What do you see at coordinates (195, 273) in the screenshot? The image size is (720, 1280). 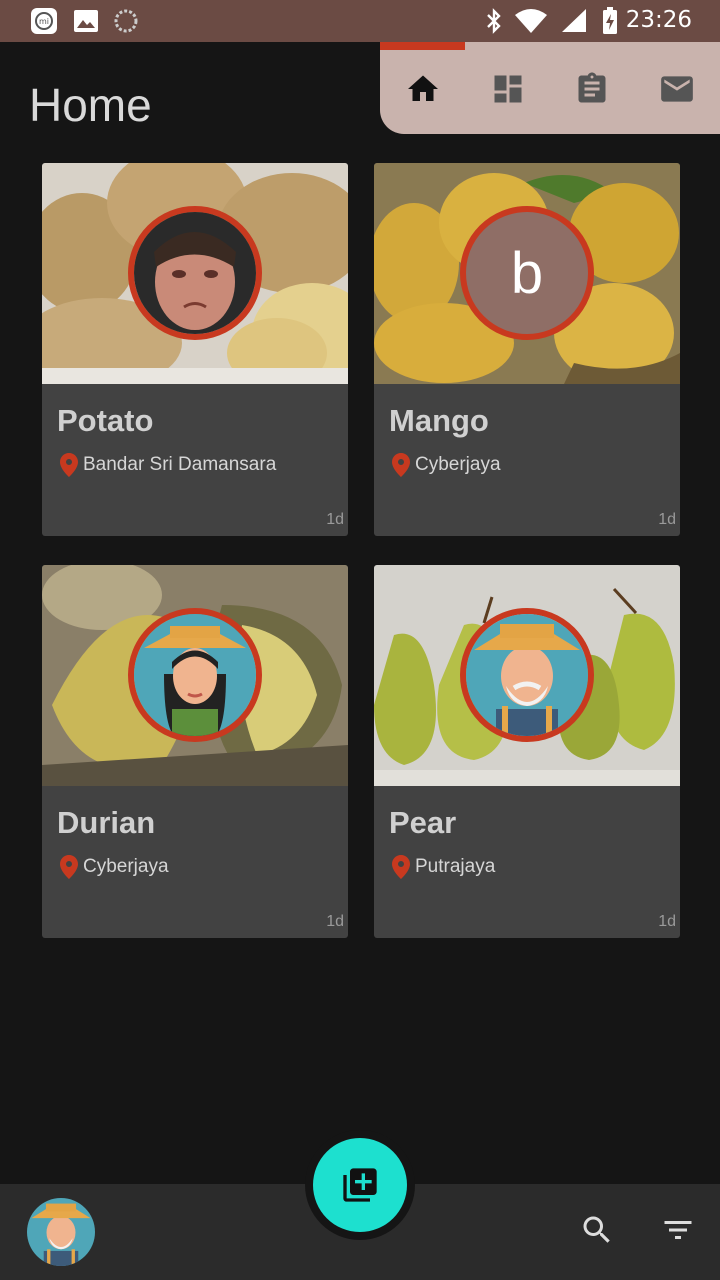 I see `face-photo-avatar` at bounding box center [195, 273].